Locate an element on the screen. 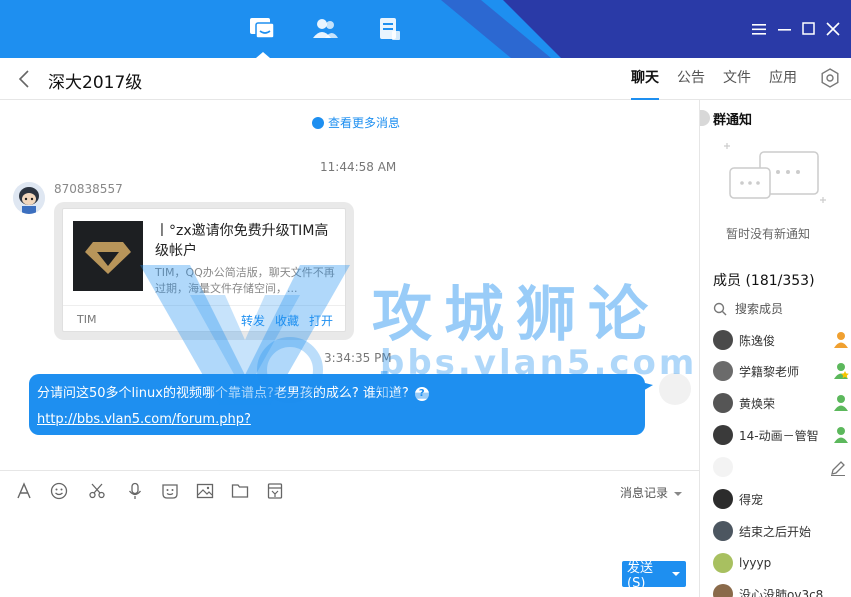 This screenshot has width=851, height=597. empty-notice-illustration is located at coordinates (775, 173).